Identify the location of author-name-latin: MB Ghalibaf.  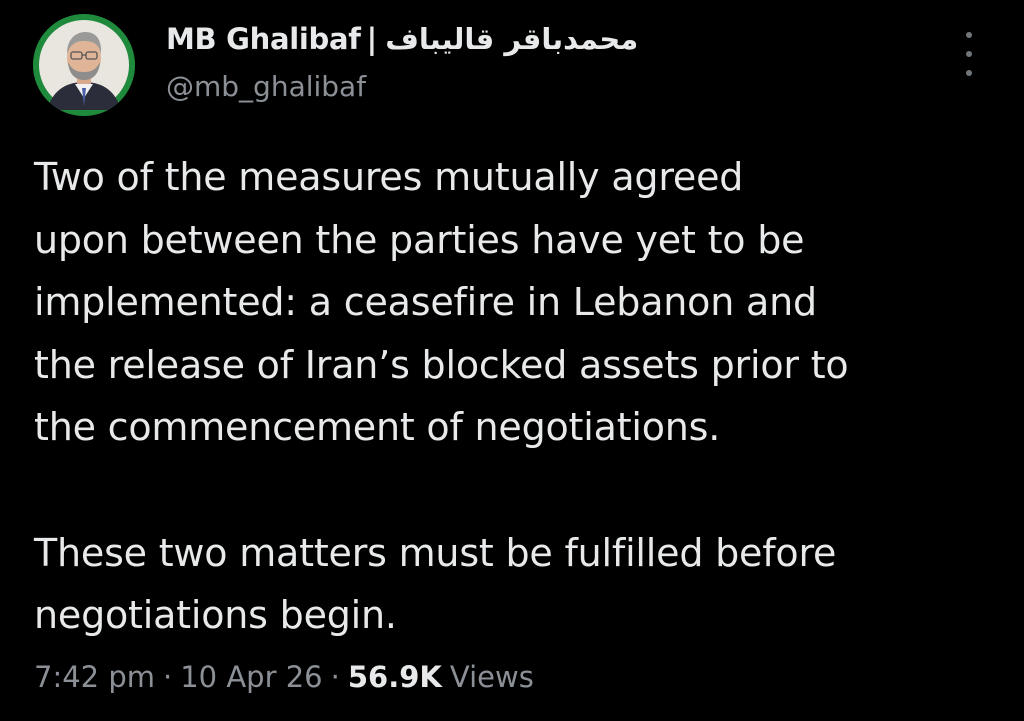
(263, 39).